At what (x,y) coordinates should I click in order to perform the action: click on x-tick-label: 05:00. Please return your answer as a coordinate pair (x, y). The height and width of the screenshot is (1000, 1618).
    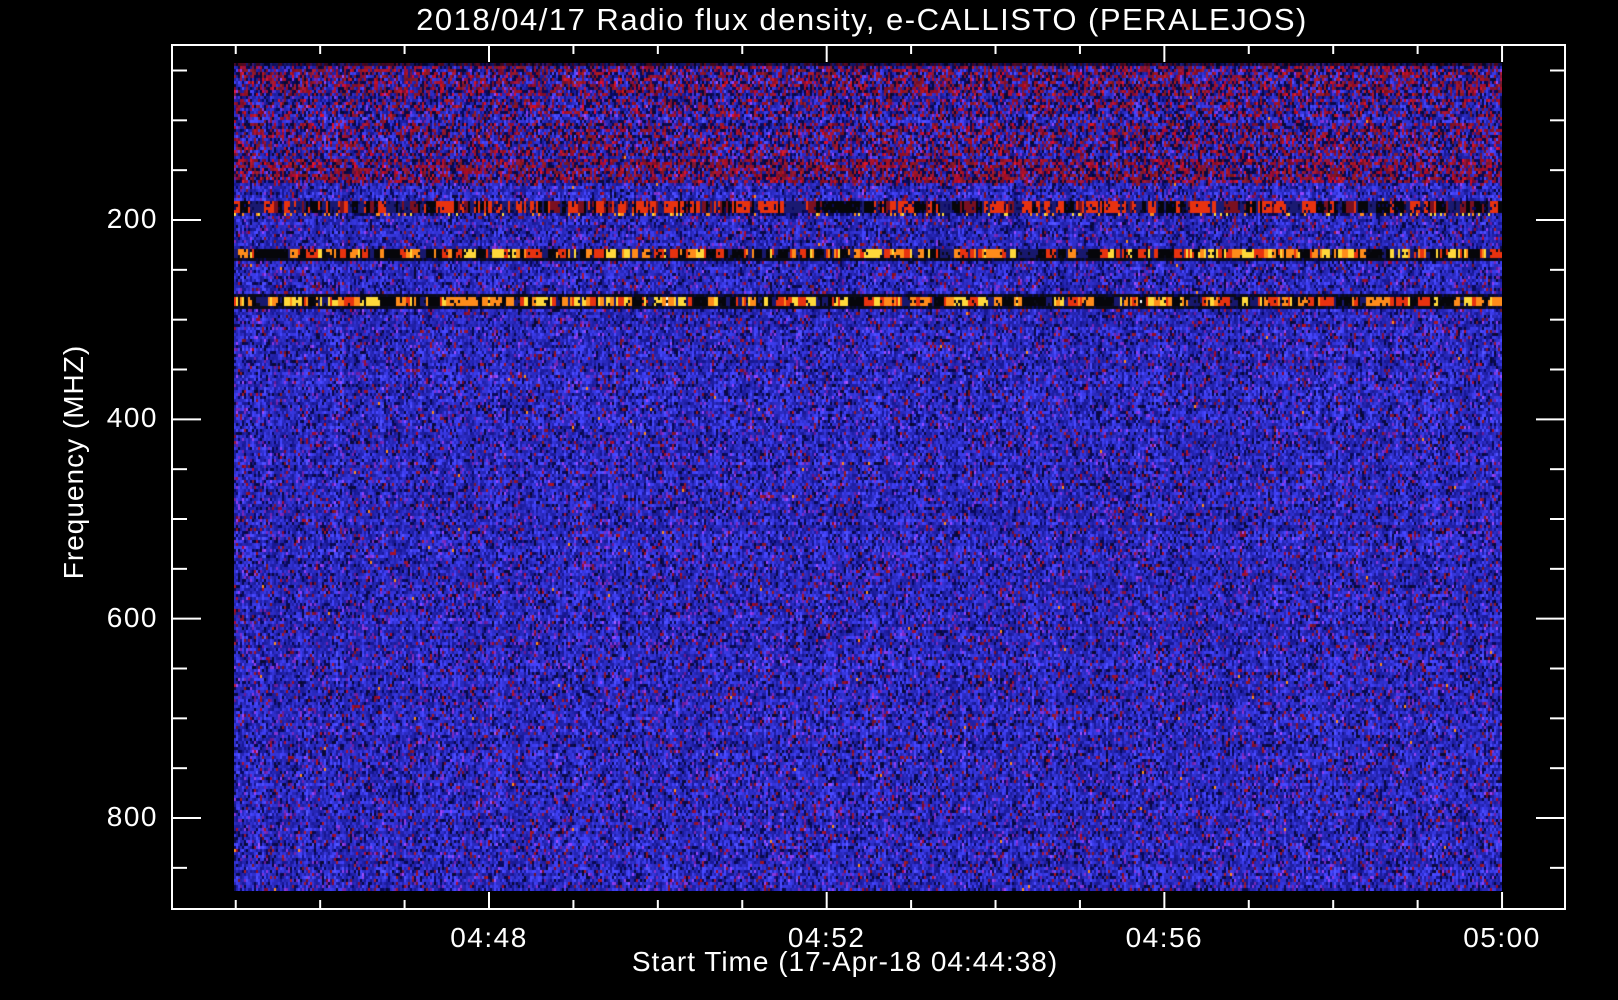
    Looking at the image, I should click on (1502, 937).